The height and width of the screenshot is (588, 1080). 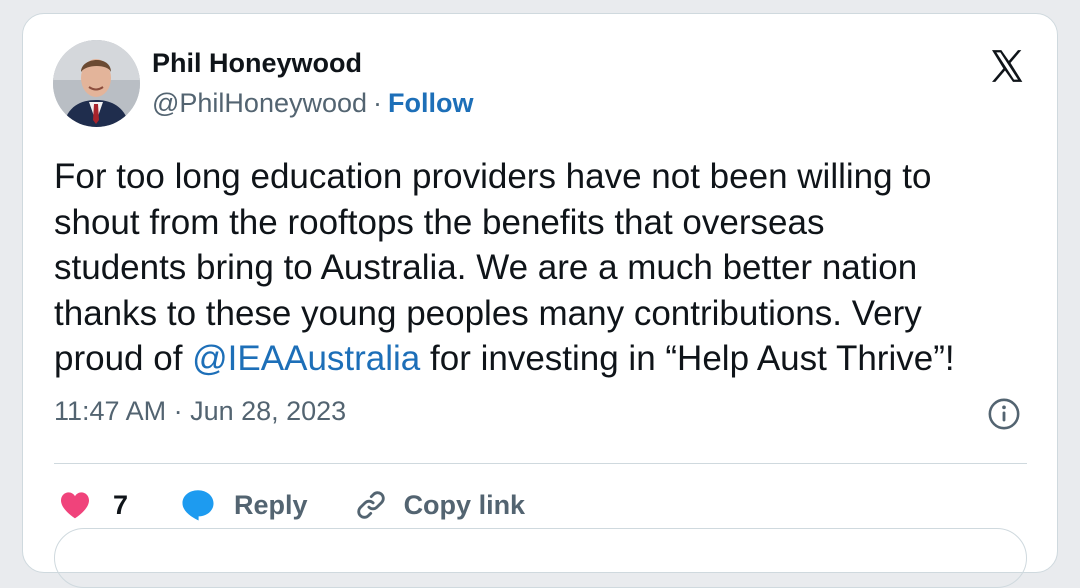 I want to click on author-handle-row: @PhilHoneywood · Follow, so click(x=313, y=103).